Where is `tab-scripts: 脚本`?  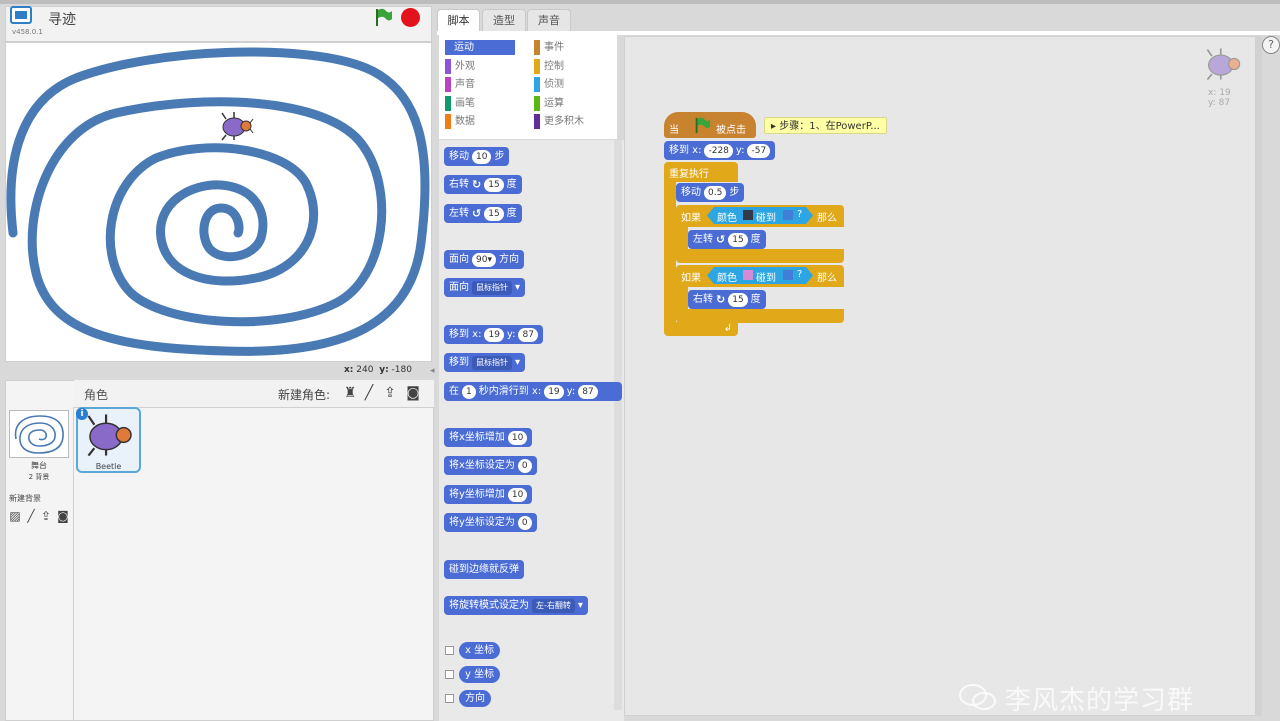
tab-scripts: 脚本 is located at coordinates (458, 20).